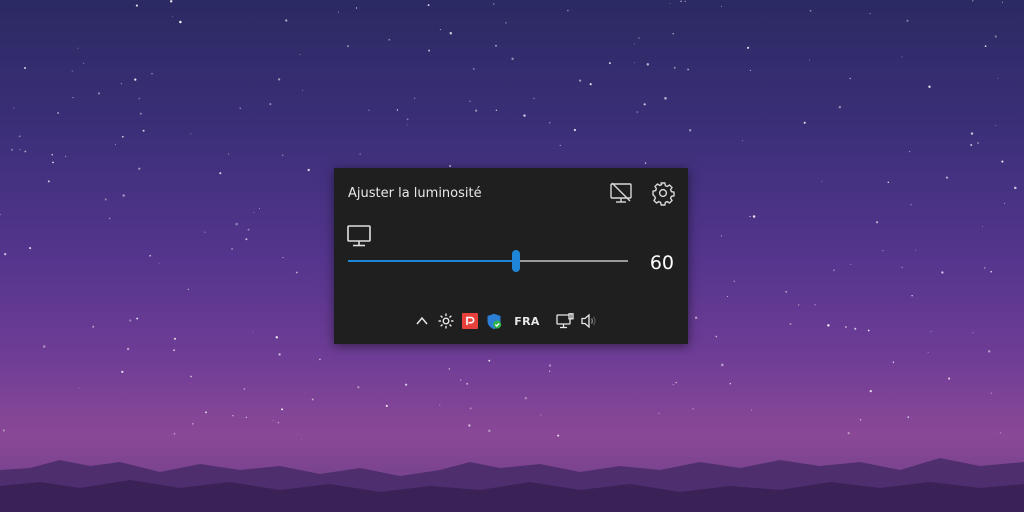 This screenshot has height=512, width=1024. I want to click on network-icon, so click(565, 321).